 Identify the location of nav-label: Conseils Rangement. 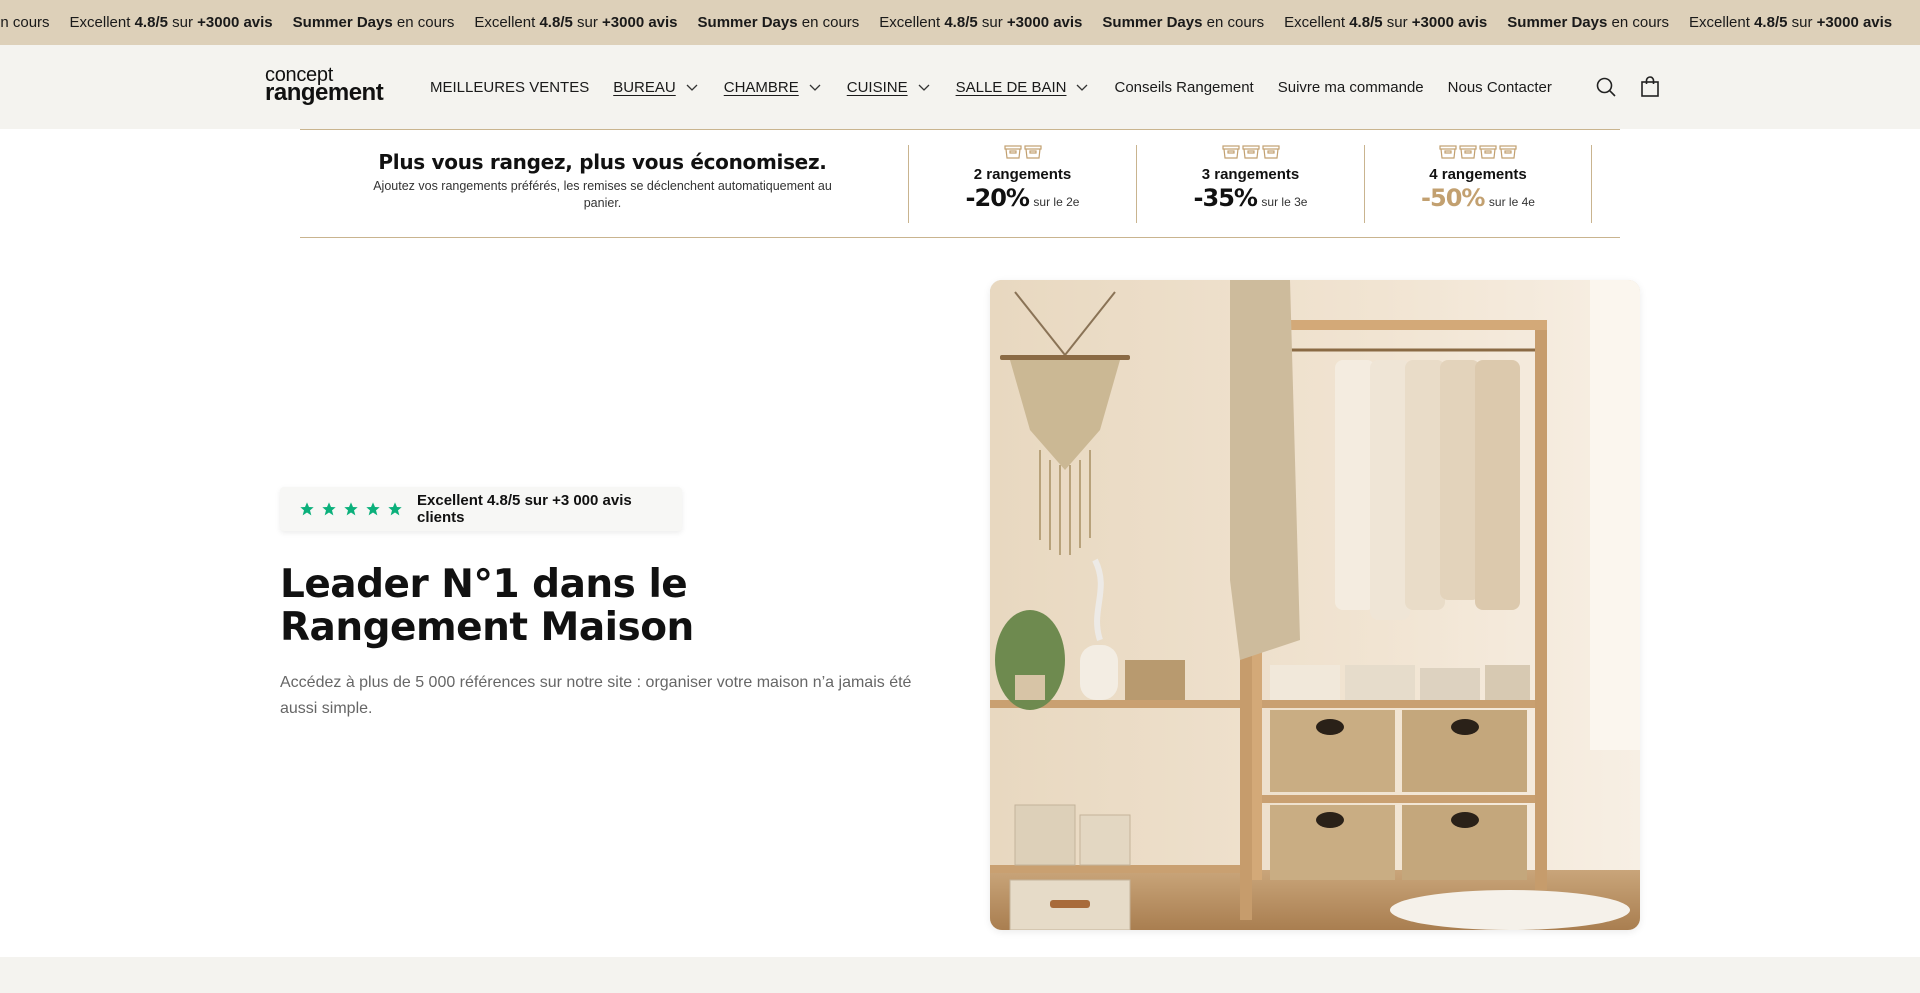
(1184, 87).